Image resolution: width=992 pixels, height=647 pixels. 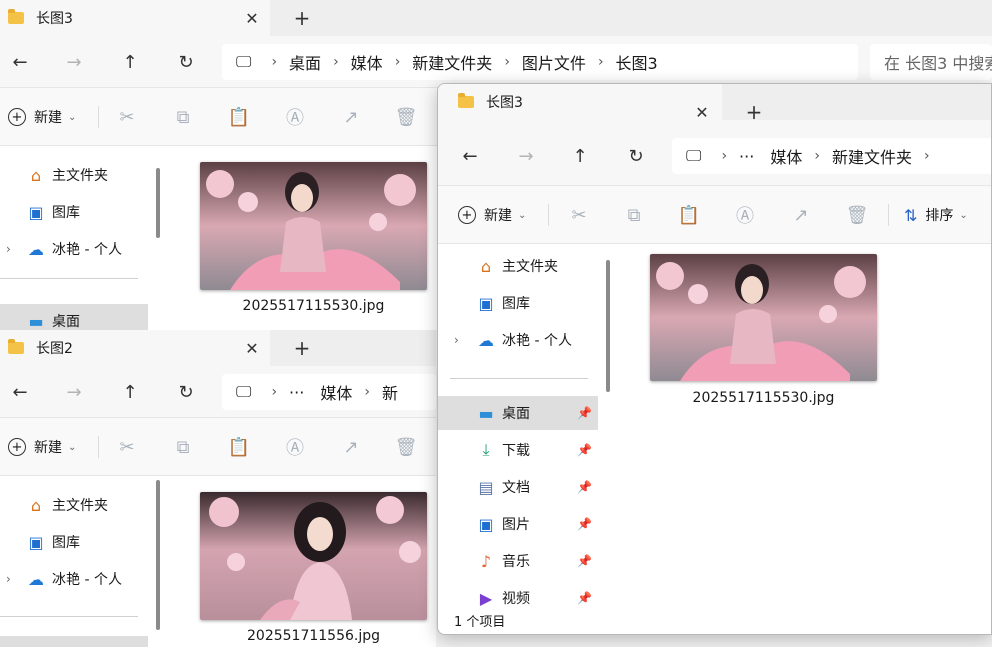 I want to click on tab-changtu2: 长图2, so click(x=135, y=348).